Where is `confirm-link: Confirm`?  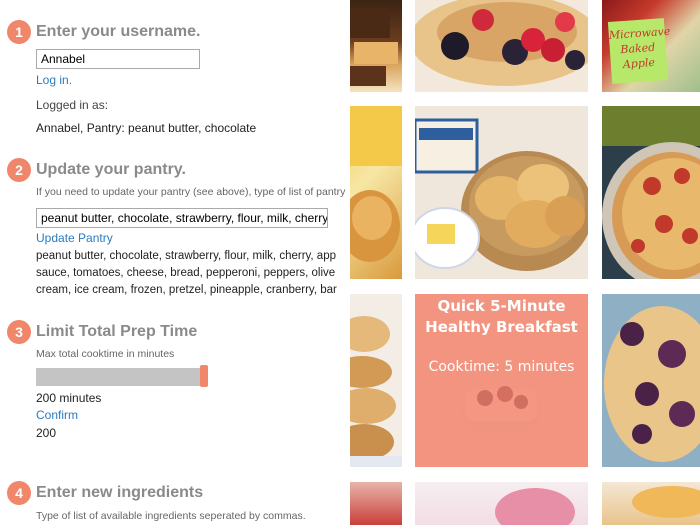 confirm-link: Confirm is located at coordinates (57, 415).